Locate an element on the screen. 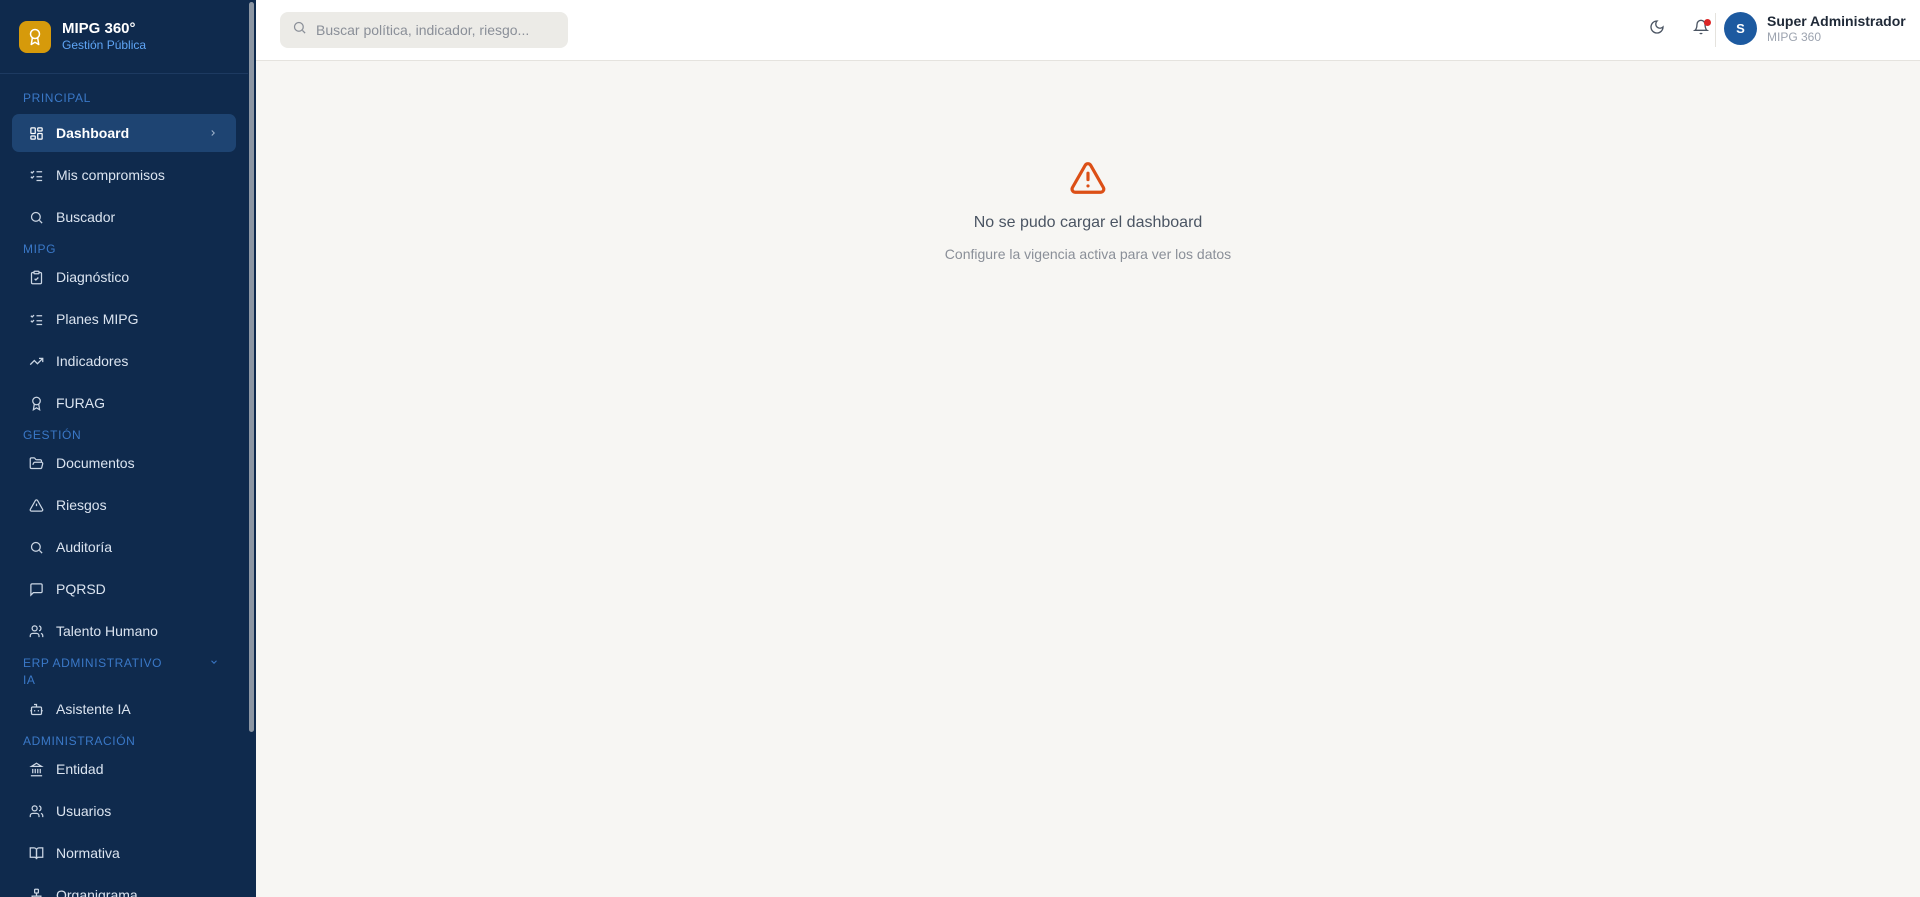 Image resolution: width=1920 pixels, height=897 pixels. section-erp: ERP ADMINISTRATIVO IA is located at coordinates (125, 672).